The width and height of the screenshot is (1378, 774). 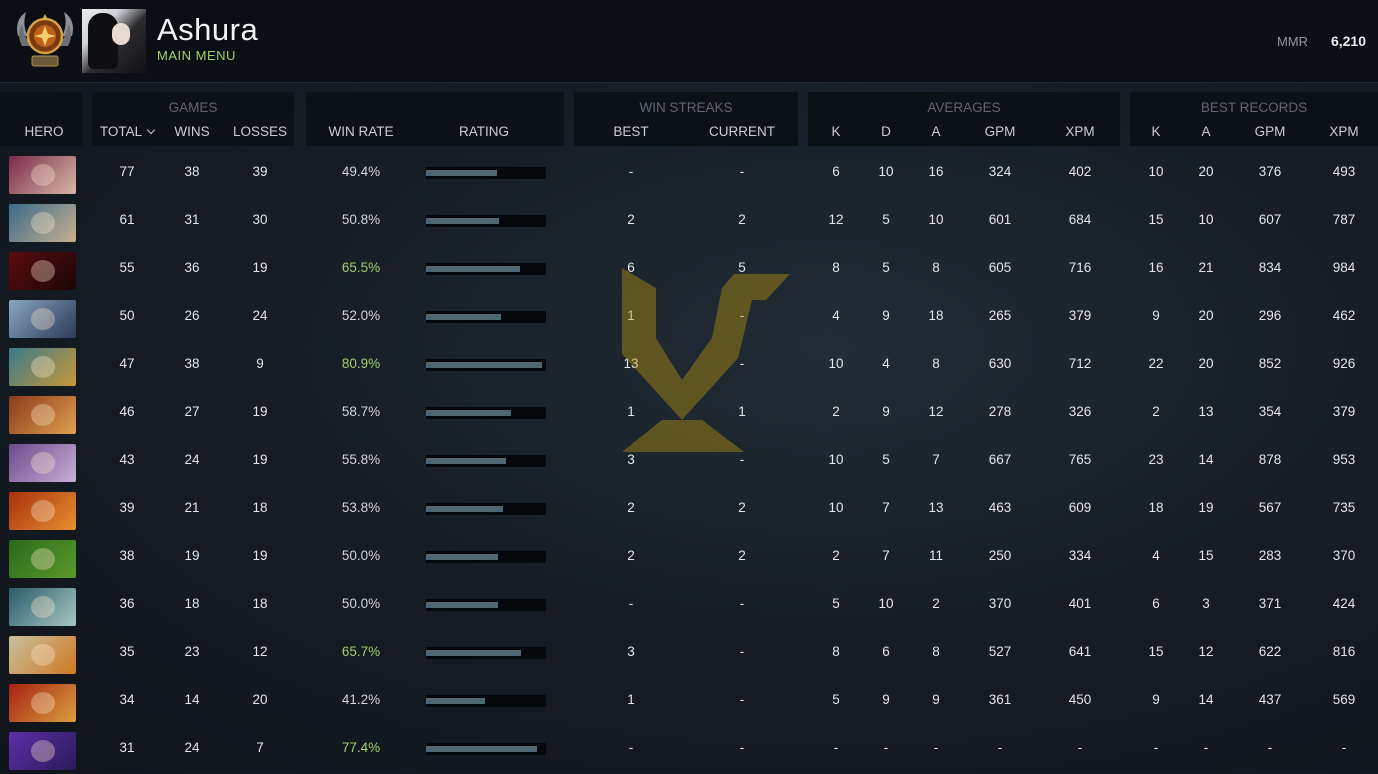 What do you see at coordinates (689, 702) in the screenshot?
I see `table-row: 34 14 20 41.2% 1-5 9 9 361 450 9 14 437 569` at bounding box center [689, 702].